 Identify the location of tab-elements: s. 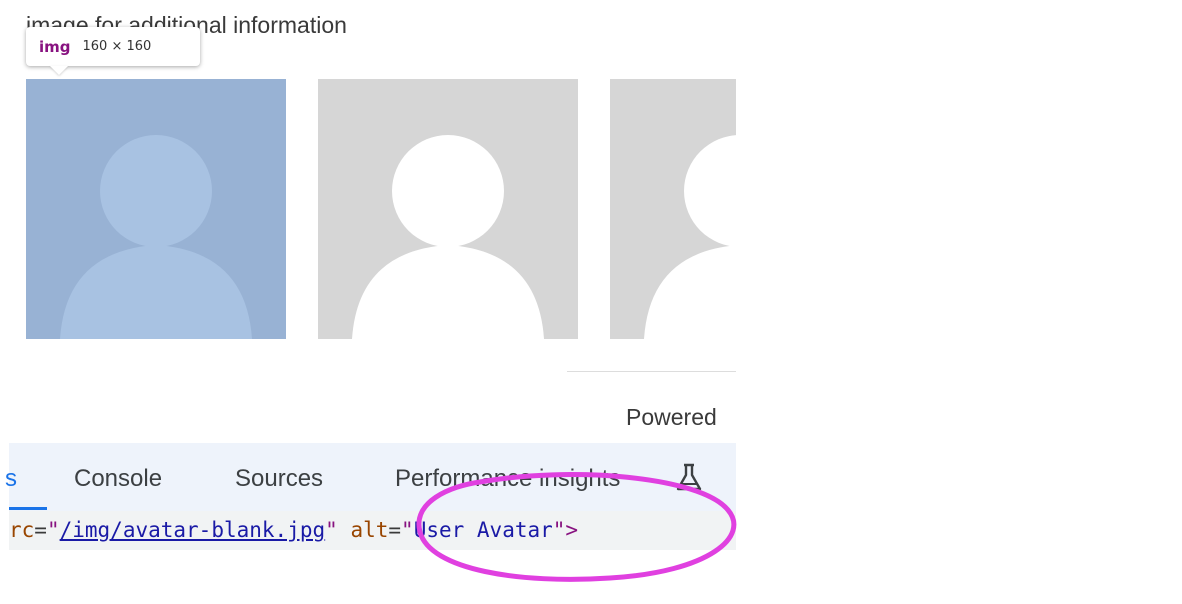
(11, 479).